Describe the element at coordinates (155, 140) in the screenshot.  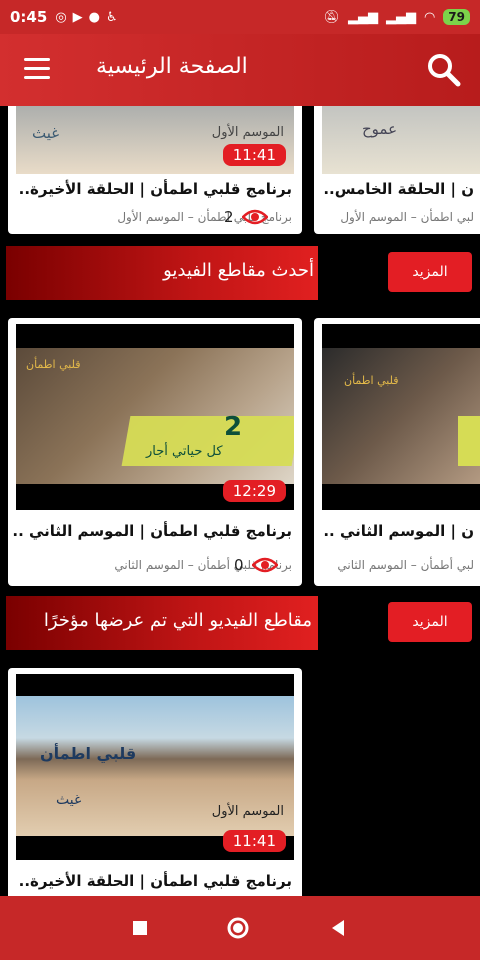
I see `video-thumbnail: الموسم الأول غيث 11:41` at that location.